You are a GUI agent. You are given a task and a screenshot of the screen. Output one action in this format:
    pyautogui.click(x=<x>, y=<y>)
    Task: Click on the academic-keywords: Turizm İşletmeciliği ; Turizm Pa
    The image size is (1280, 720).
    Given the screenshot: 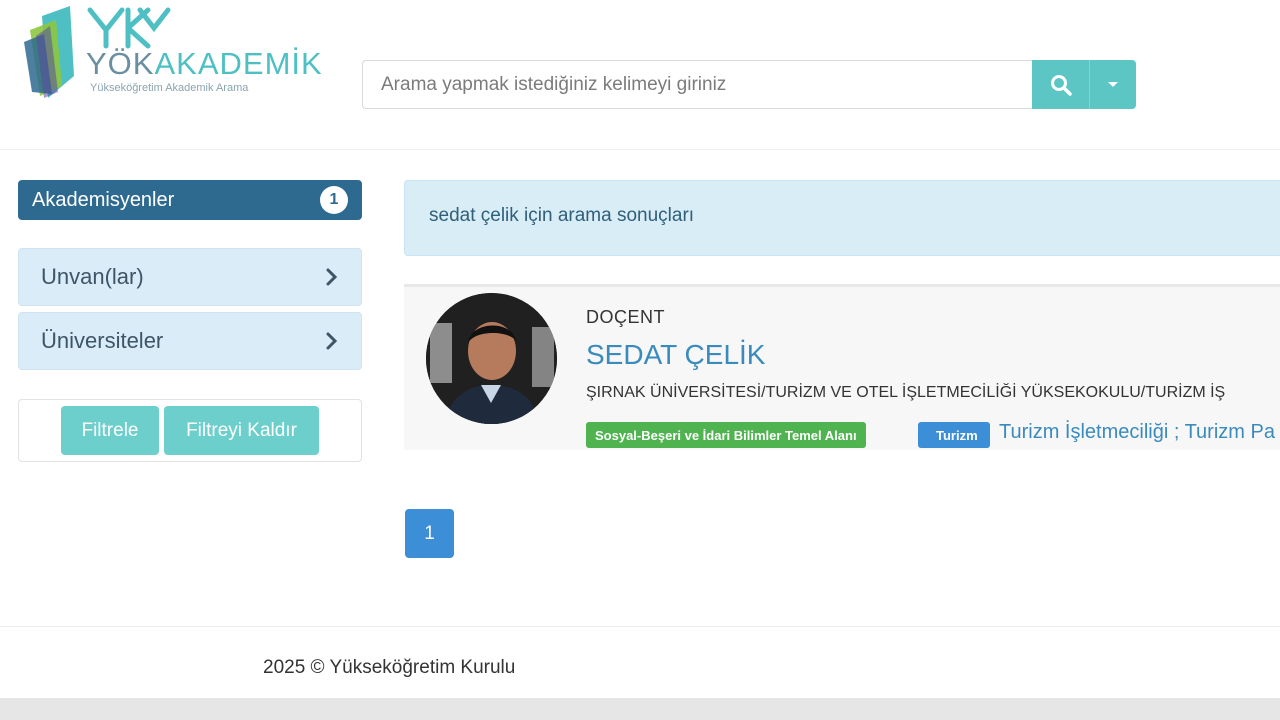 What is the action you would take?
    pyautogui.click(x=1137, y=432)
    